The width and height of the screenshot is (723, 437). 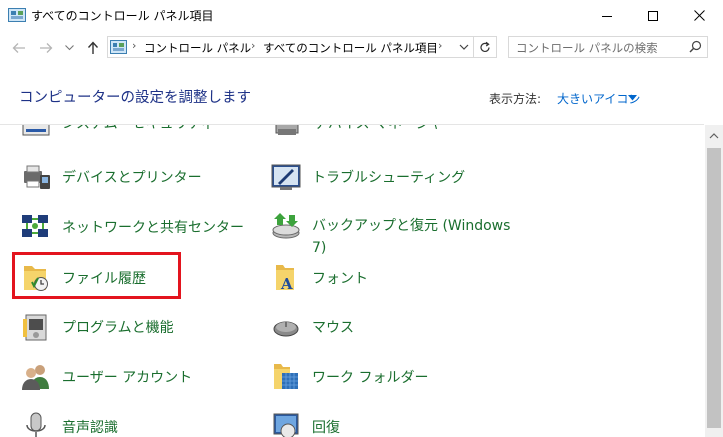 What do you see at coordinates (515, 99) in the screenshot?
I see `view-by-label: 表示方法:` at bounding box center [515, 99].